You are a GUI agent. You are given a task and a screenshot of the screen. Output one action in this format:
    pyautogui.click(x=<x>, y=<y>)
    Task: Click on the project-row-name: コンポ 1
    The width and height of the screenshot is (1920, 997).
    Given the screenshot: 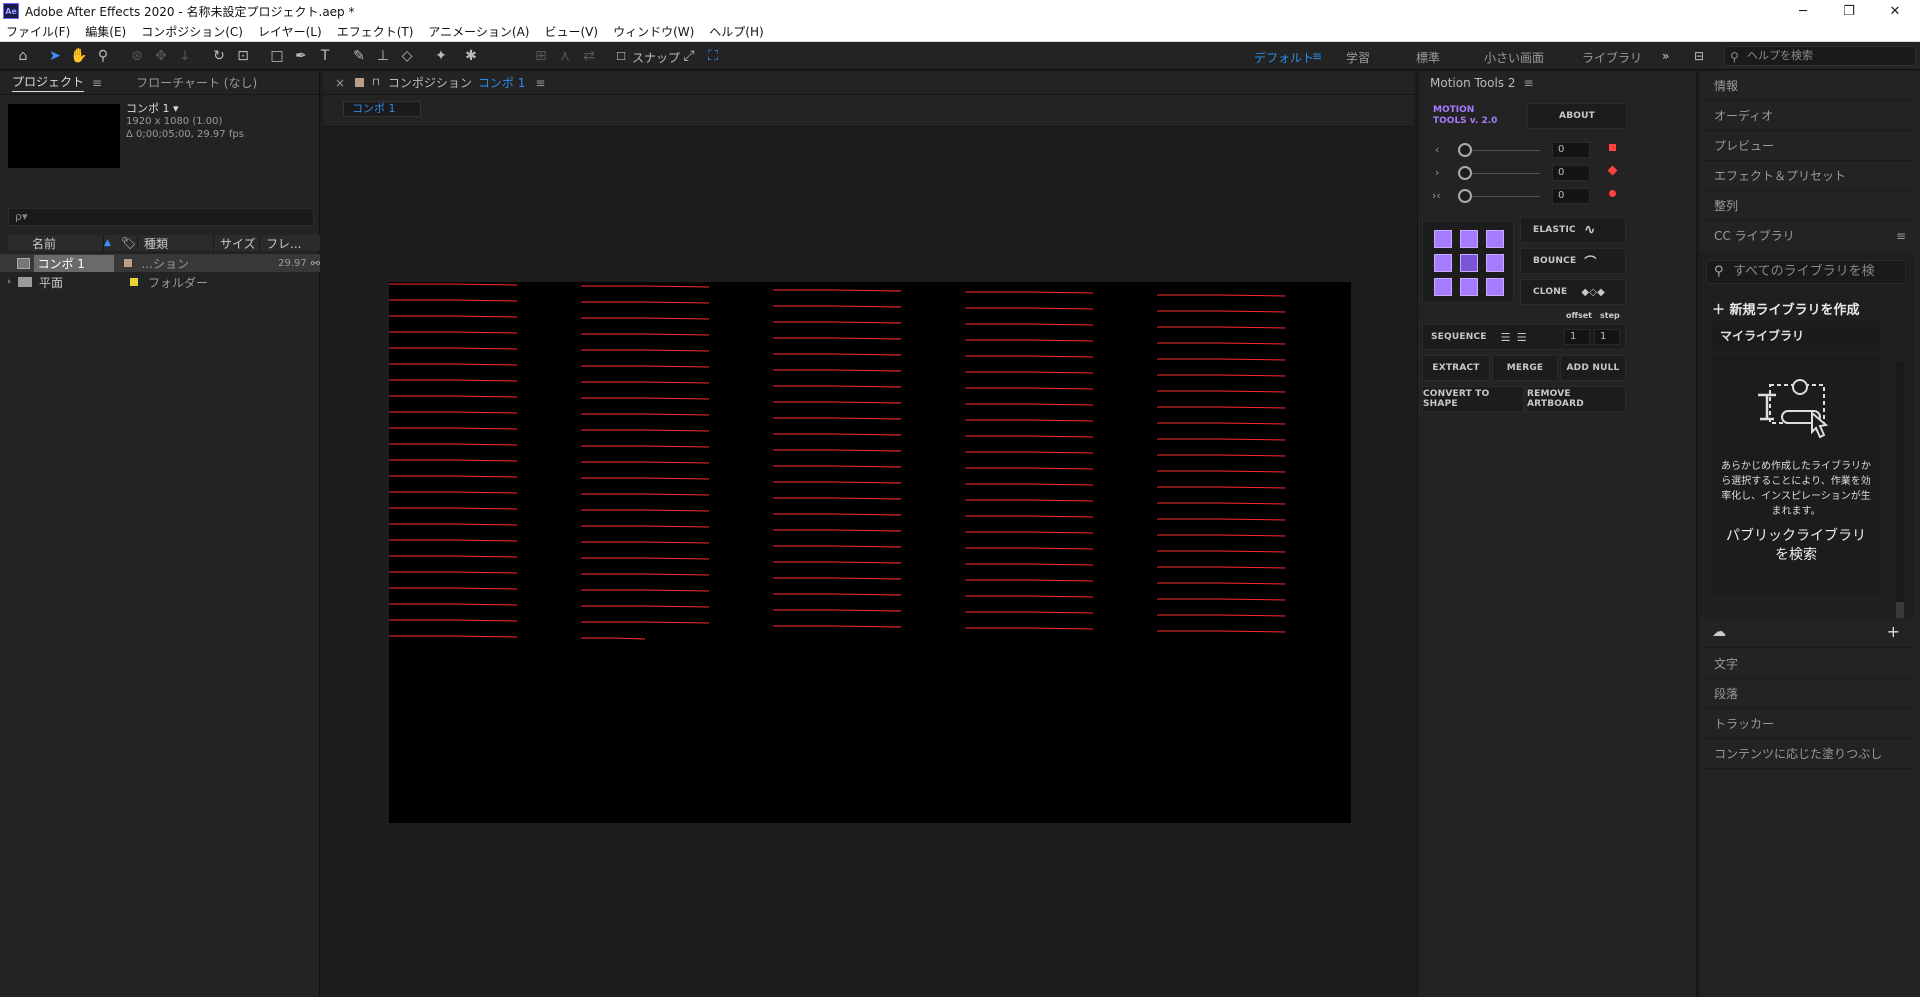 What is the action you would take?
    pyautogui.click(x=74, y=263)
    